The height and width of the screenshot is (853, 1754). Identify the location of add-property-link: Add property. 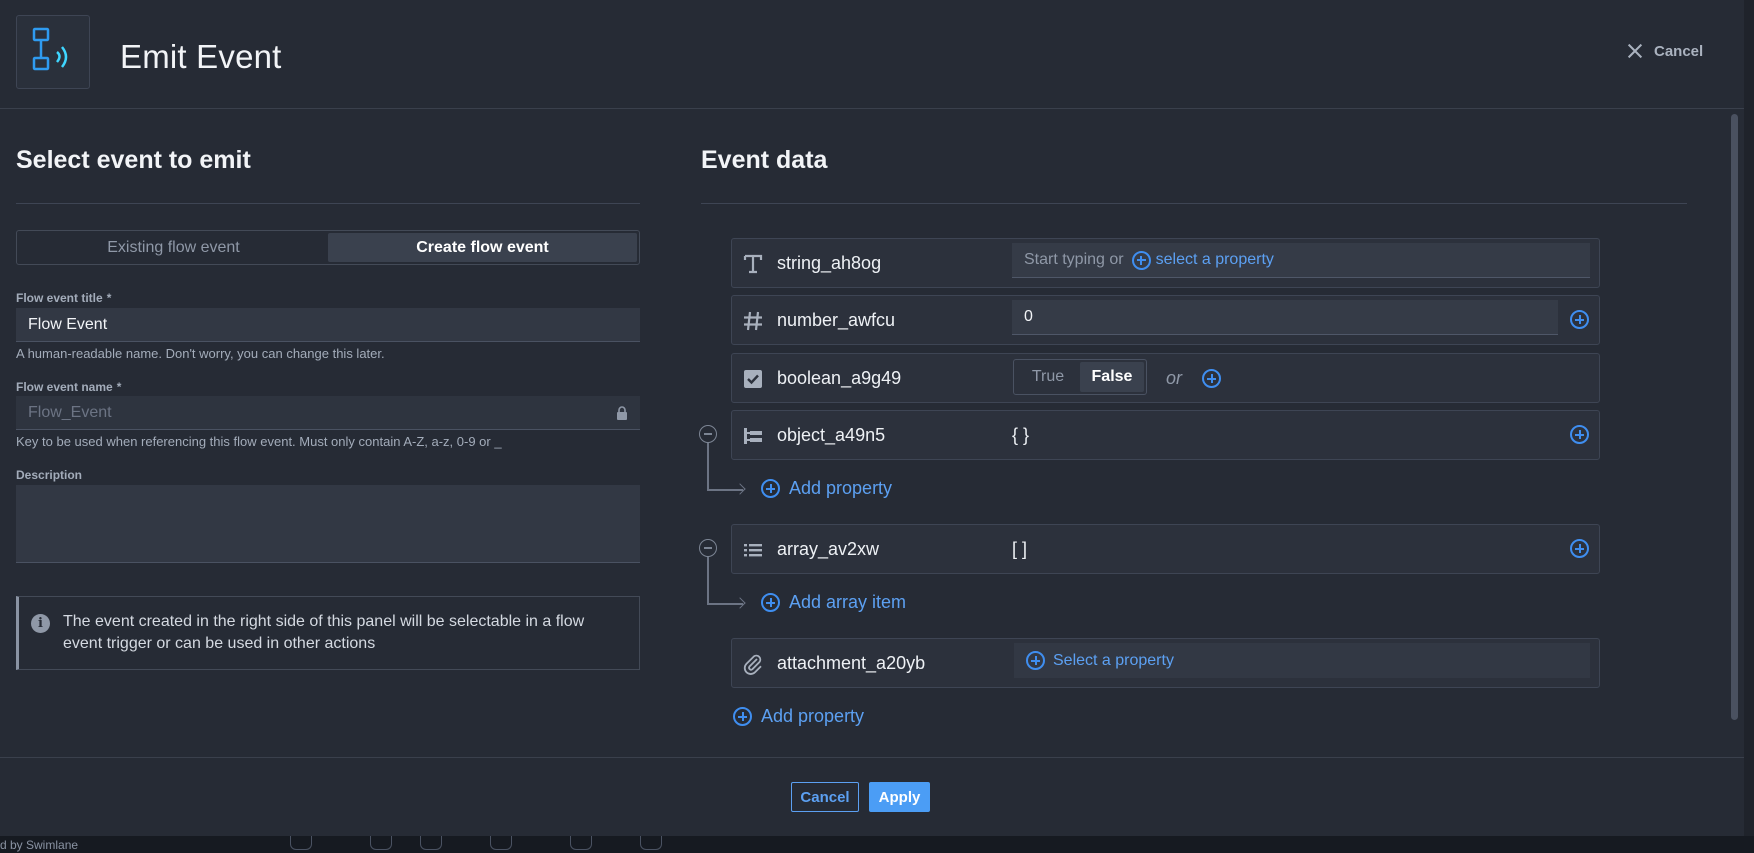
(798, 716).